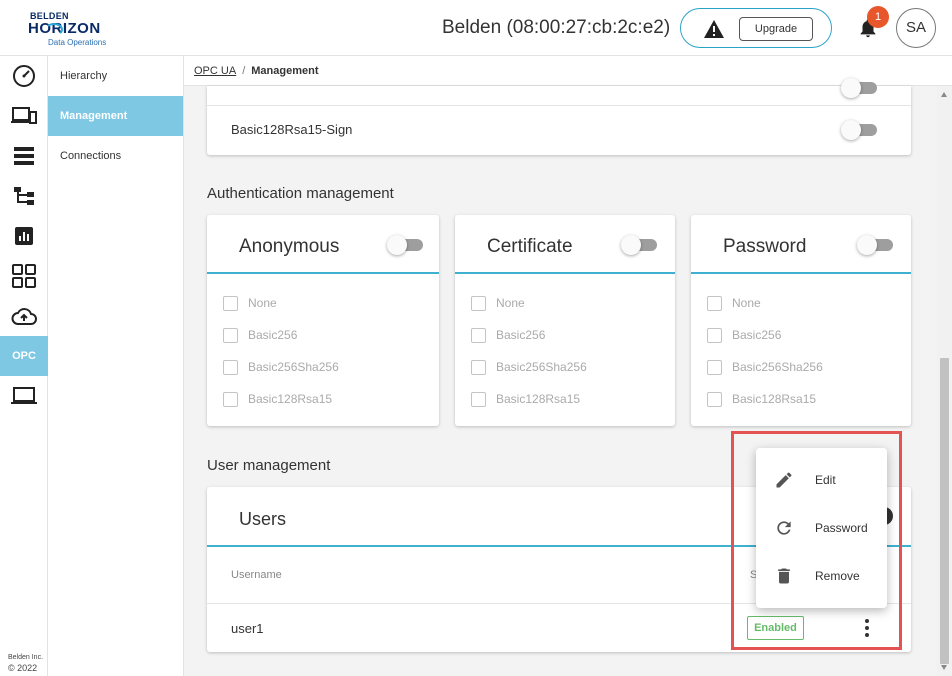 This screenshot has height=676, width=952. I want to click on policy-row-partial, so click(559, 92).